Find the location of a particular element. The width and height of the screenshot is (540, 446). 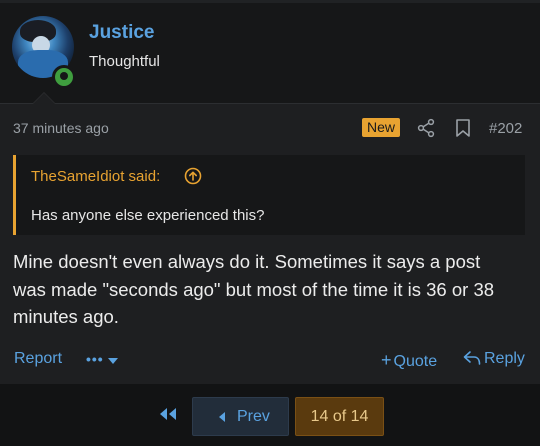

post-meta: 37 minutes ago New #202 is located at coordinates (270, 128).